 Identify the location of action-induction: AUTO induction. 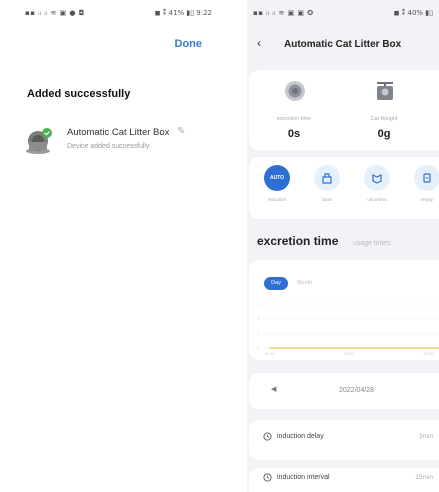
(277, 183).